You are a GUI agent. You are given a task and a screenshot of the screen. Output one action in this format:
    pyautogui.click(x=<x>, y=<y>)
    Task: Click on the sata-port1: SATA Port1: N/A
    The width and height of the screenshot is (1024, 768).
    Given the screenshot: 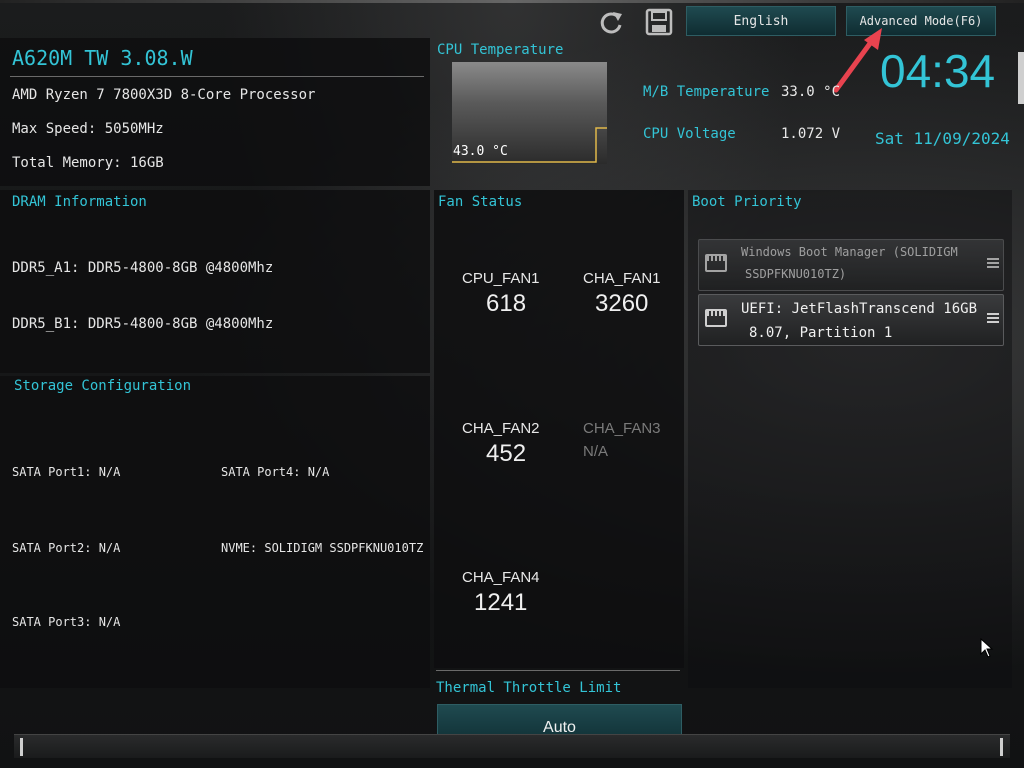 What is the action you would take?
    pyautogui.click(x=66, y=472)
    